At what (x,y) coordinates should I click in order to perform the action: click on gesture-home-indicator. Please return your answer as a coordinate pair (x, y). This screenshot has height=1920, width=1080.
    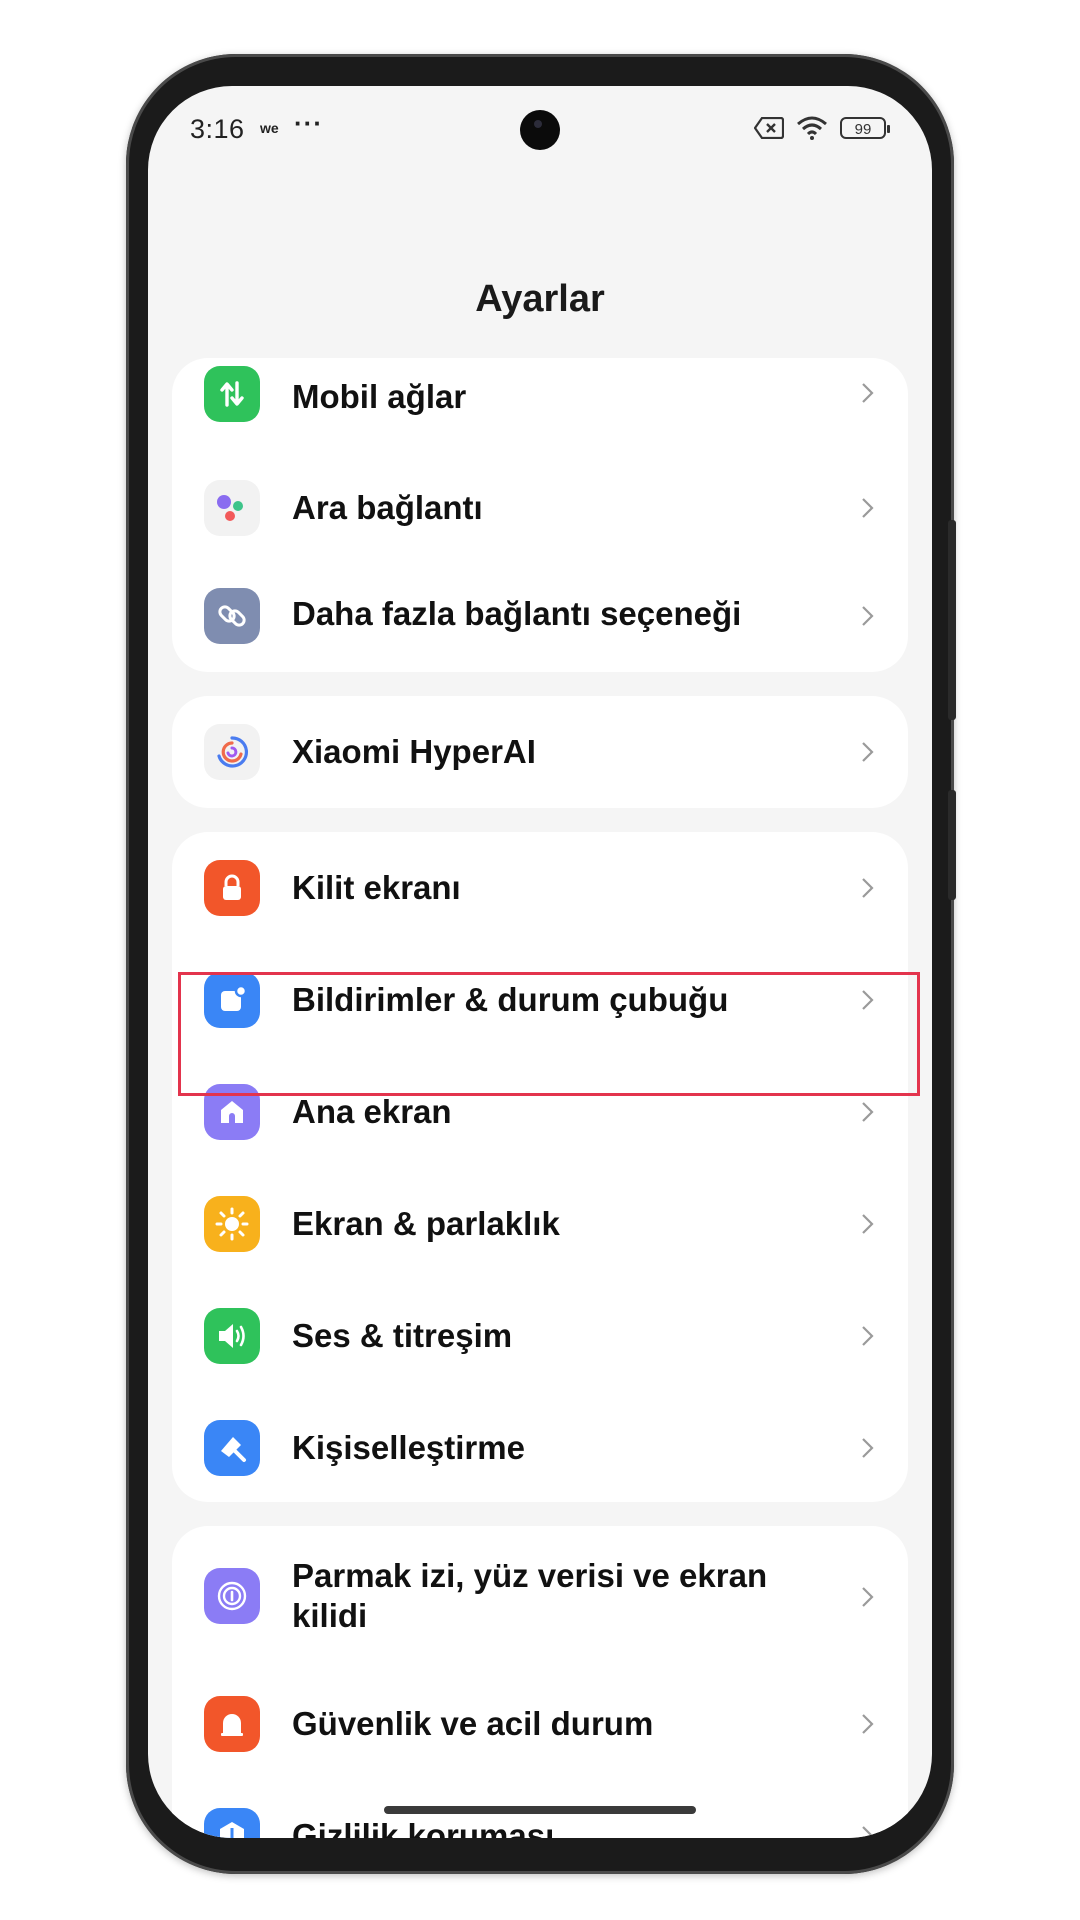
    Looking at the image, I should click on (540, 1810).